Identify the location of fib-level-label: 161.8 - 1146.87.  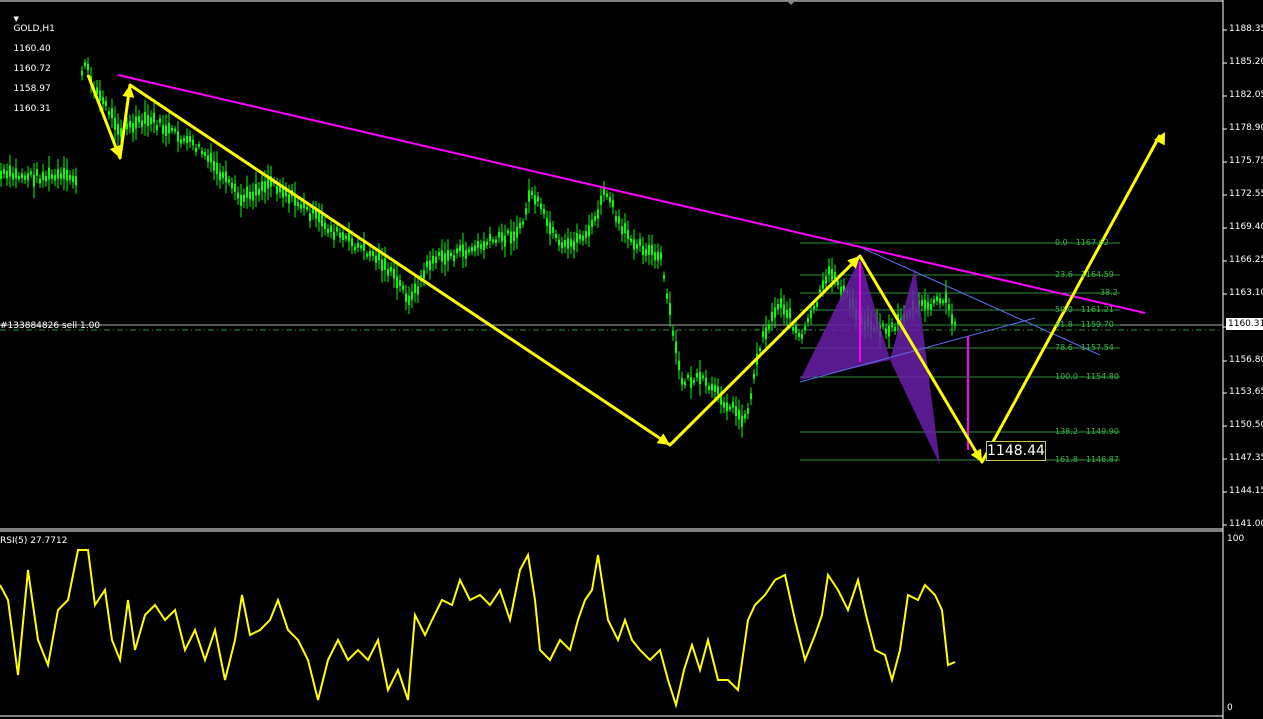
(1087, 459).